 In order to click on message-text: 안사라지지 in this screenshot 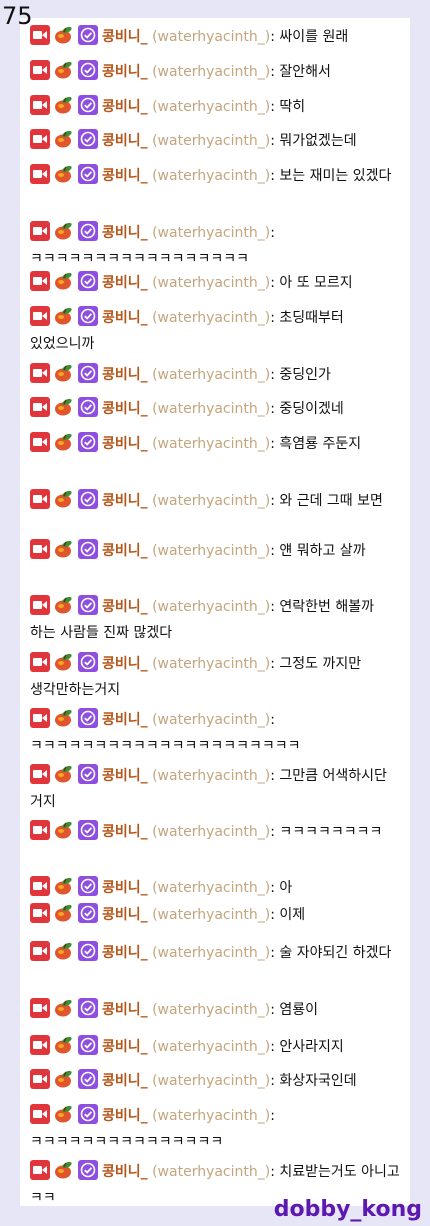, I will do `click(311, 1047)`.